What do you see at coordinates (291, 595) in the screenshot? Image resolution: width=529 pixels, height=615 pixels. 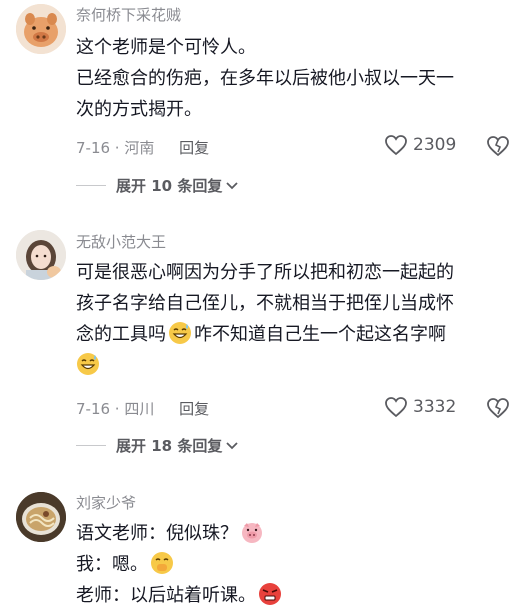 I see `comment-line-with-emoji: 老师：以后站着听课。` at bounding box center [291, 595].